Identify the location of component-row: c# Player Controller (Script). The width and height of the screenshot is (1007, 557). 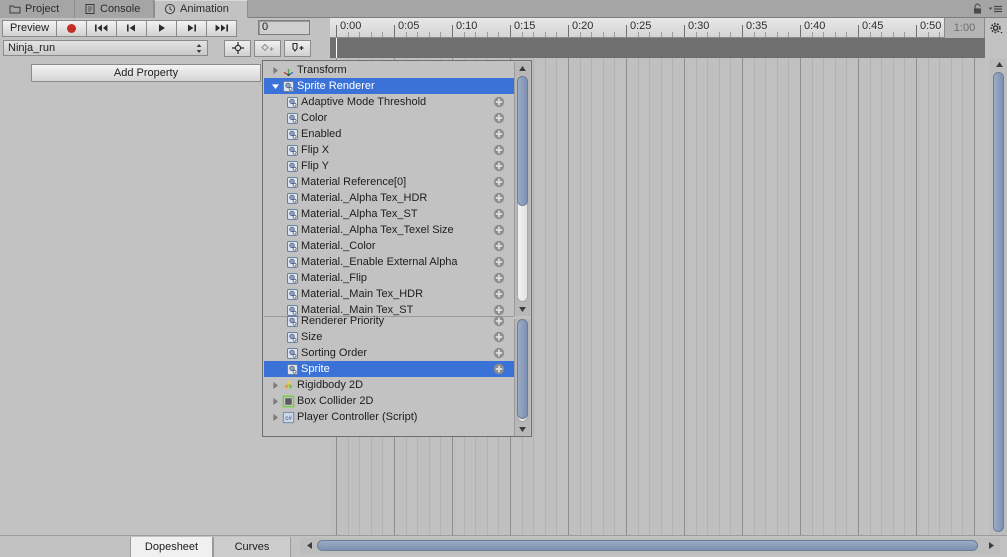
(389, 417).